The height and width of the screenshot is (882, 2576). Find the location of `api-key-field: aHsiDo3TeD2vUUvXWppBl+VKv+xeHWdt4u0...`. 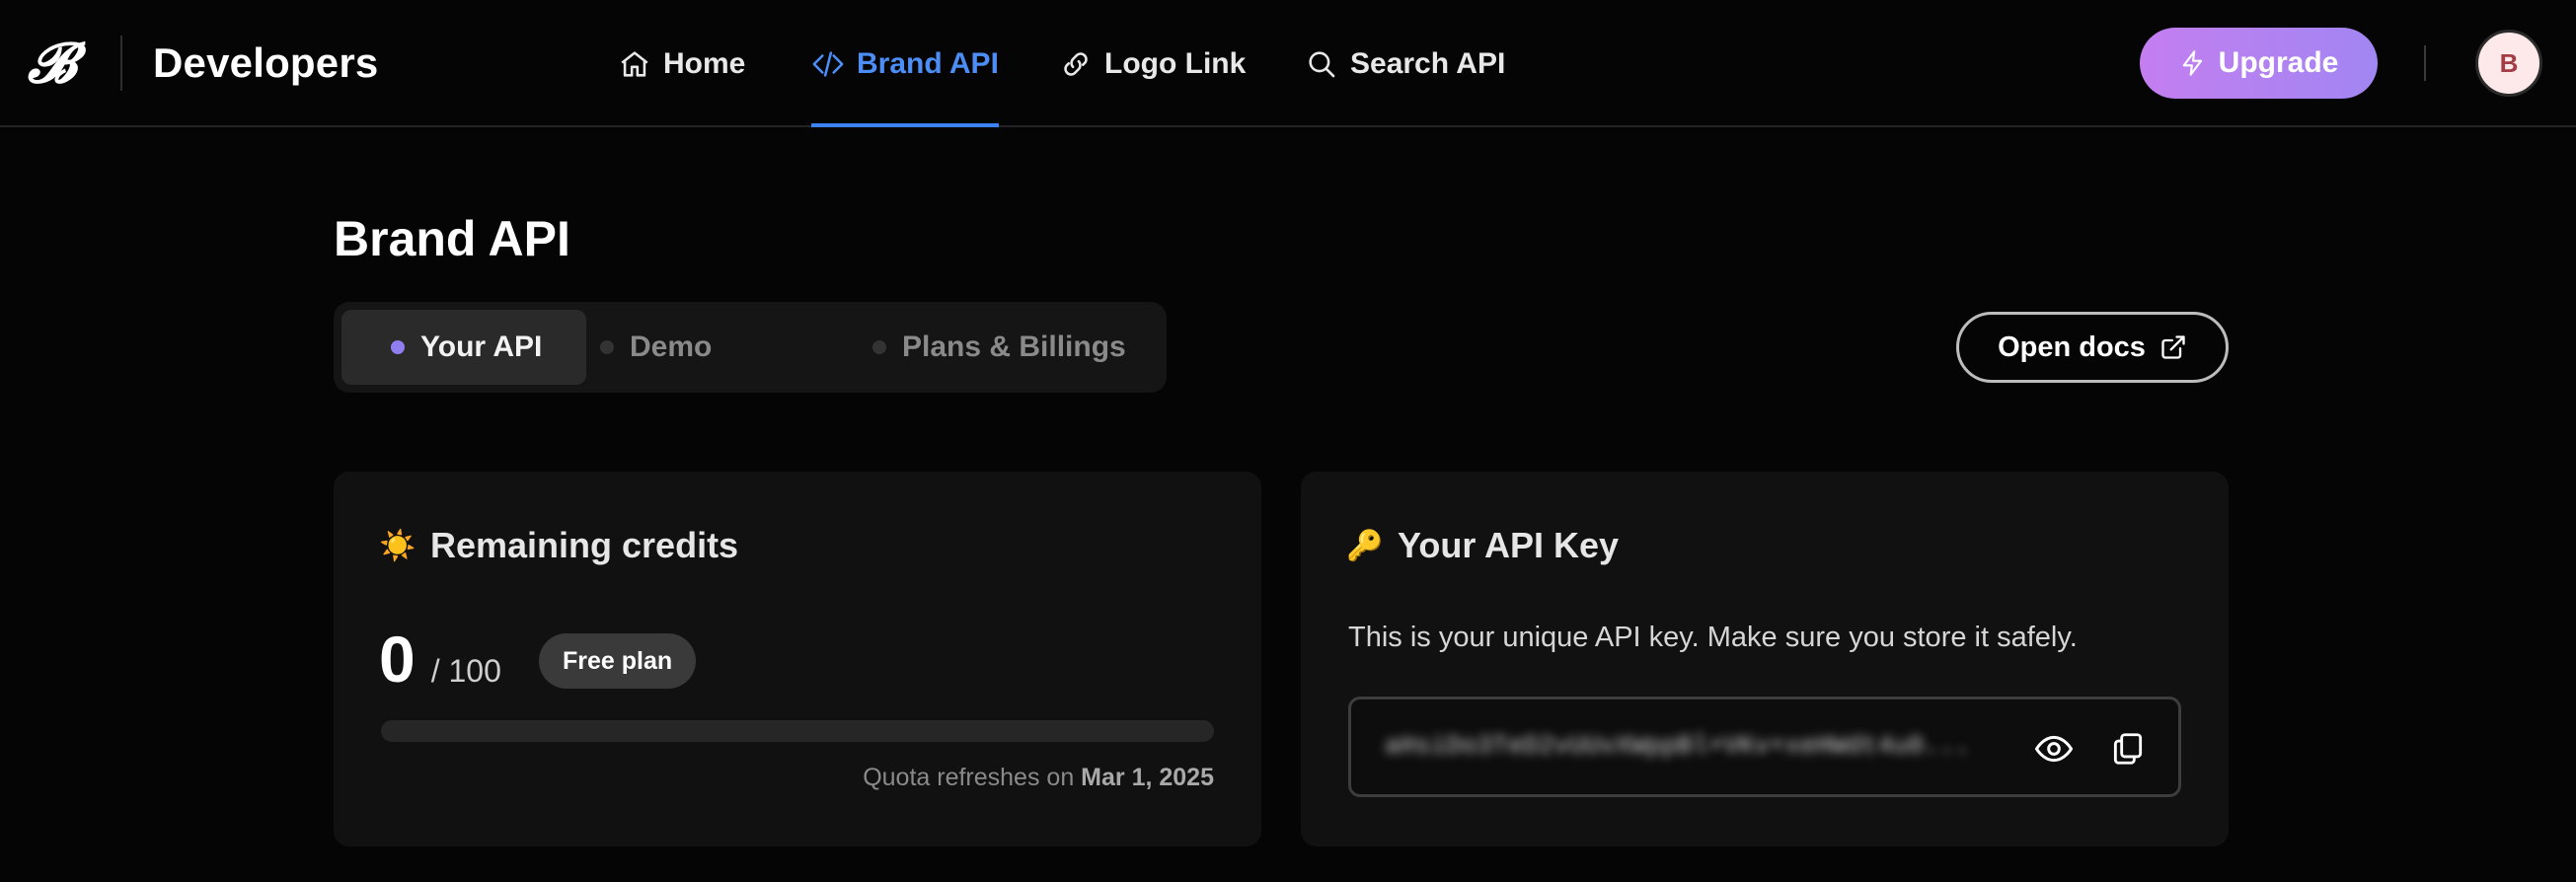

api-key-field: aHsiDo3TeD2vUUvXWppBl+VKv+xeHWdt4u0... is located at coordinates (1764, 747).